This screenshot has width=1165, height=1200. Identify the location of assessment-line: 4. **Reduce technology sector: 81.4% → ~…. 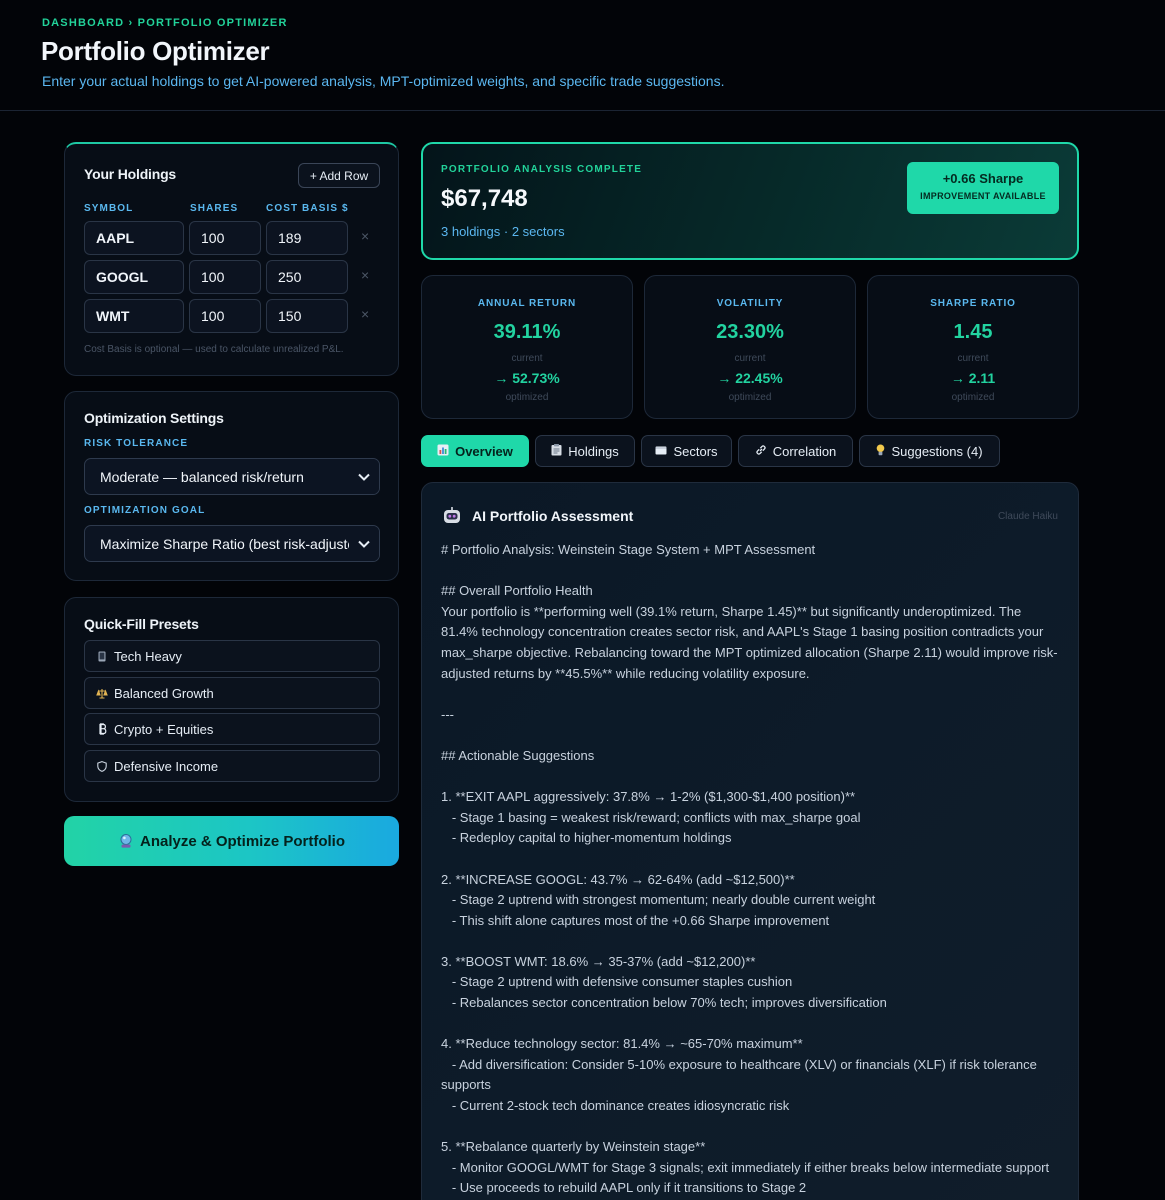
(622, 1044).